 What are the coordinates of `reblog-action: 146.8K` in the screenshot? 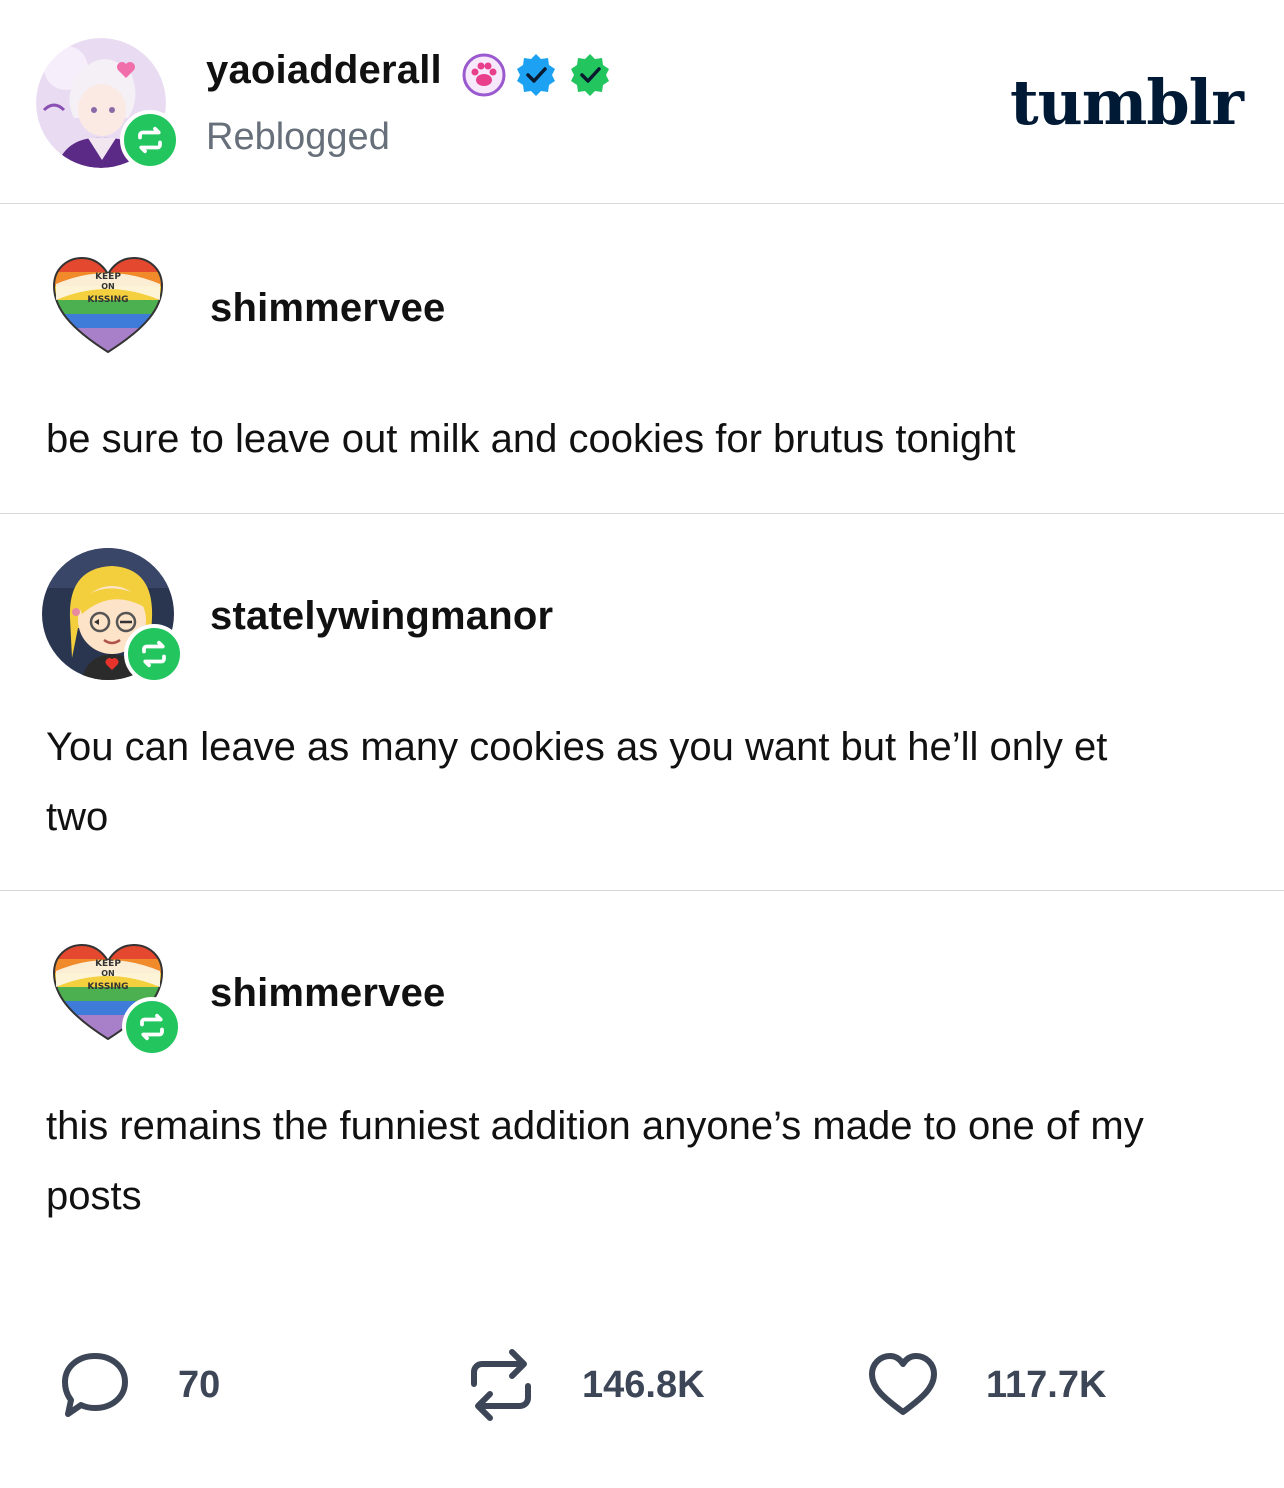 It's located at (585, 1385).